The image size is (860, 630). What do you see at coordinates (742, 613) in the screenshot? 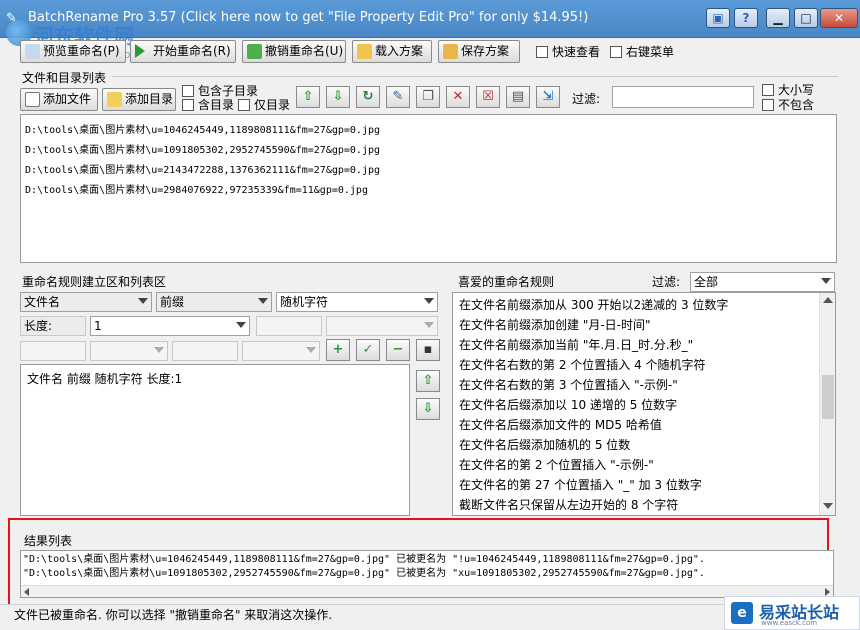
I see `corner-logo-icon: e` at bounding box center [742, 613].